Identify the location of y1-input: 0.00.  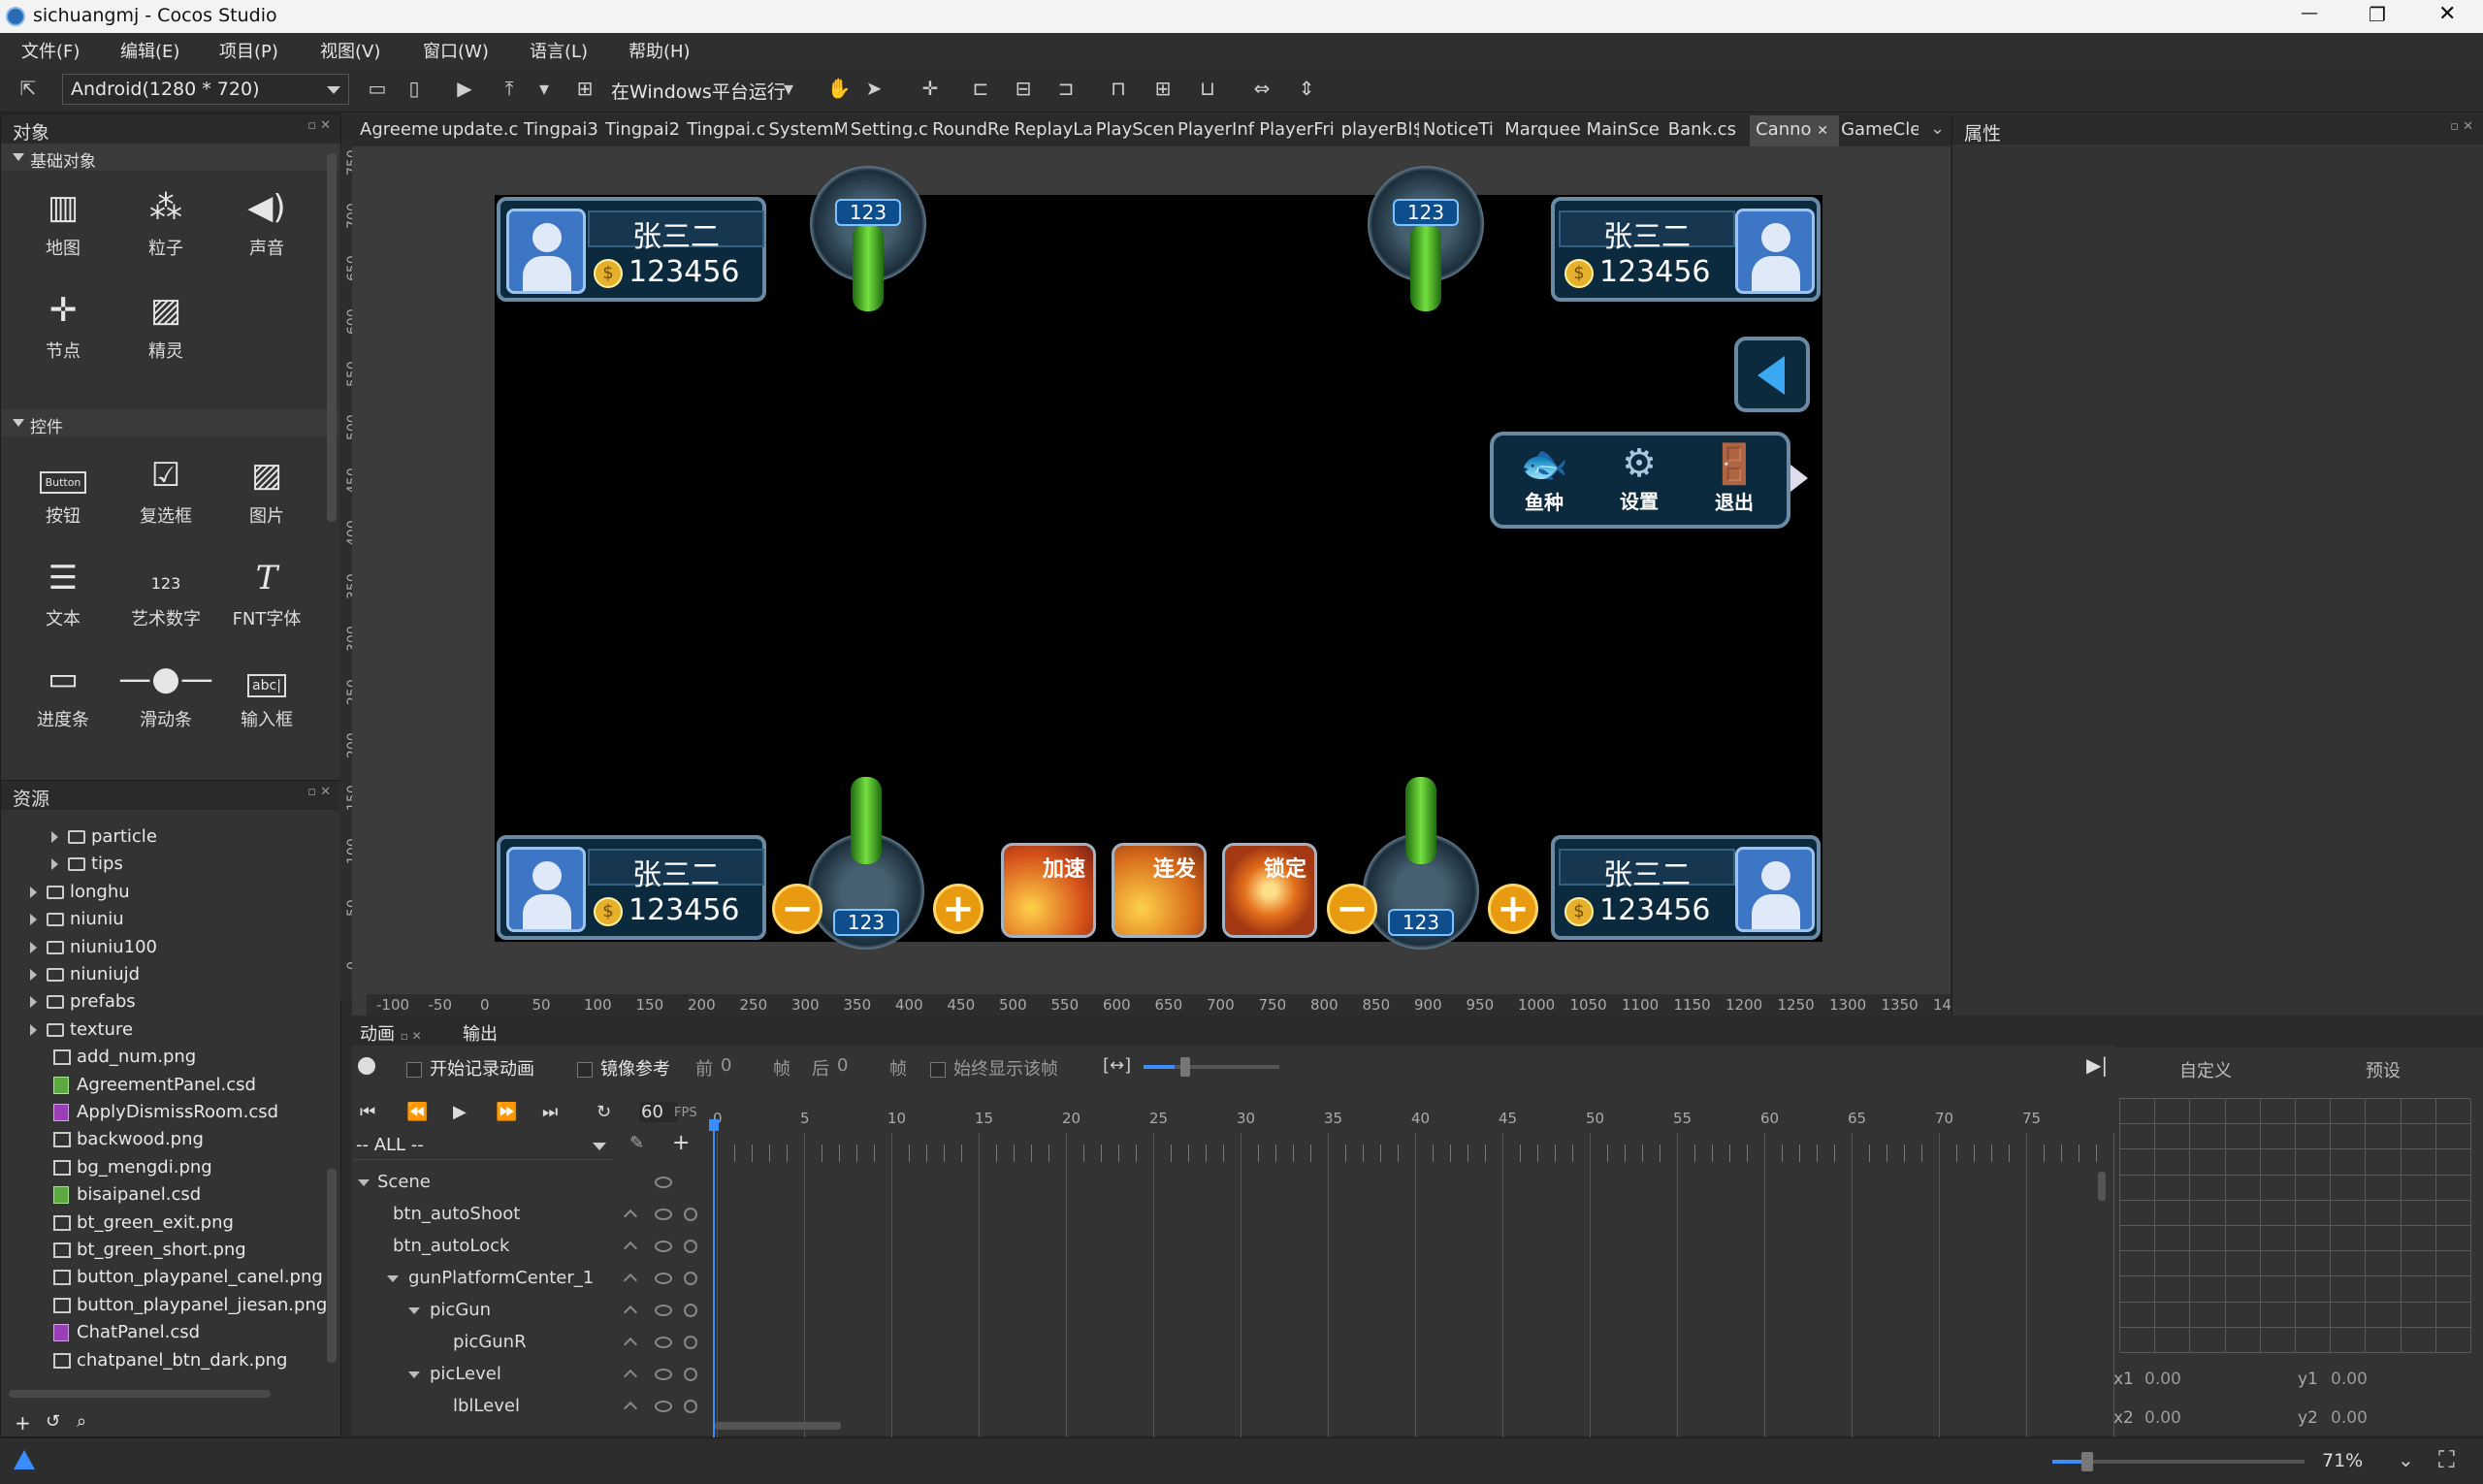
(2350, 1379).